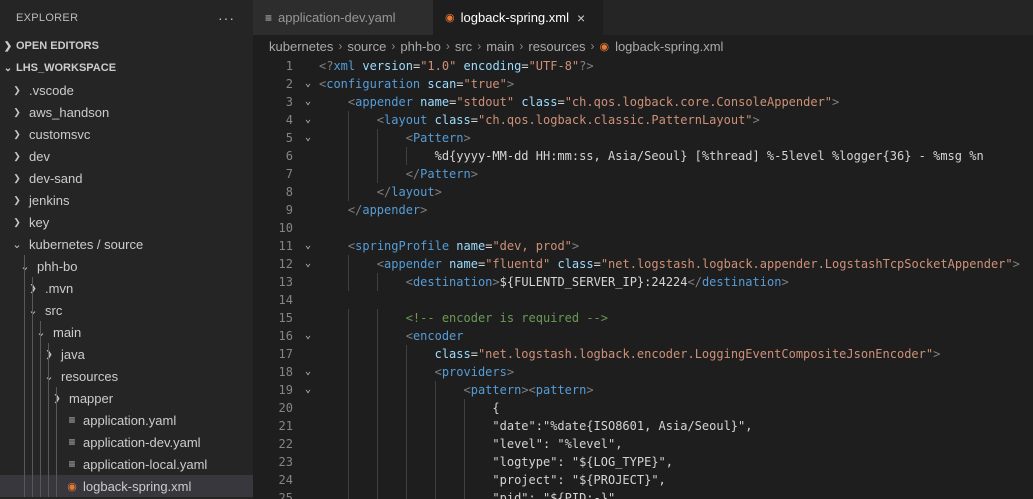 The width and height of the screenshot is (1033, 499). Describe the element at coordinates (57, 46) in the screenshot. I see `section-label: OPEN EDITORS` at that location.